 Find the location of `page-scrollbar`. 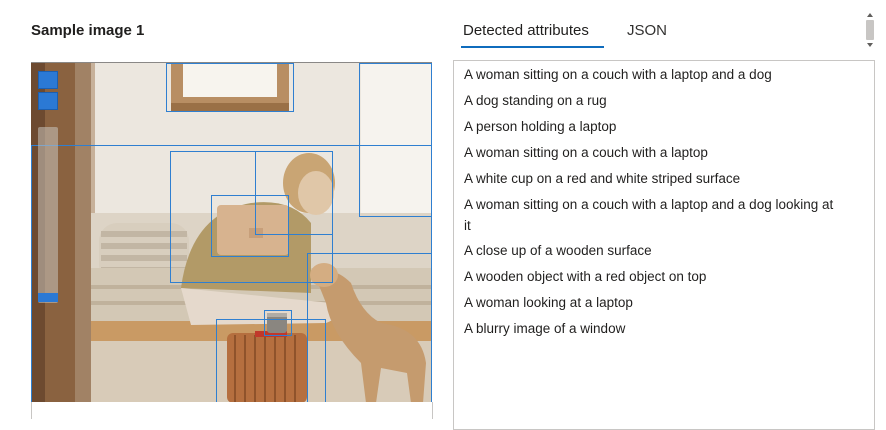

page-scrollbar is located at coordinates (870, 30).